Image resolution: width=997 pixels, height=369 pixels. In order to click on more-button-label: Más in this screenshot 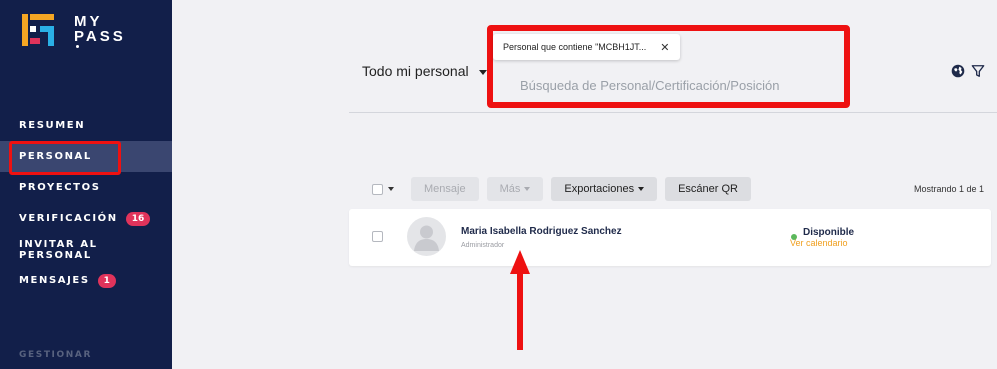, I will do `click(510, 189)`.